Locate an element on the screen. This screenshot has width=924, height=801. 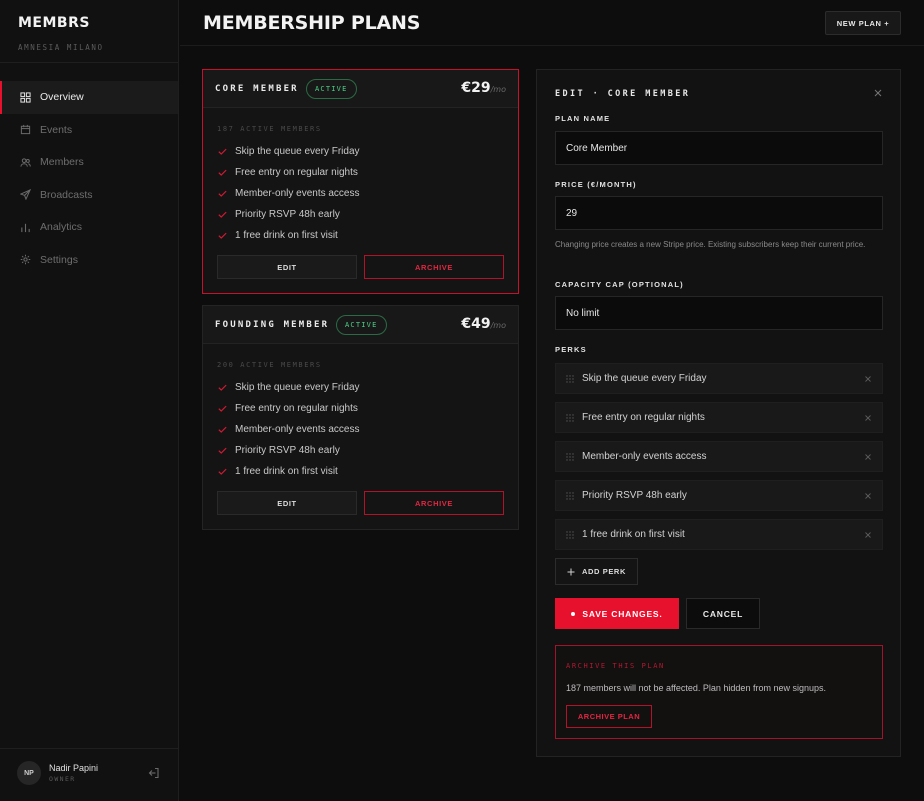
perk-row: Skip the queue every Friday is located at coordinates (719, 378).